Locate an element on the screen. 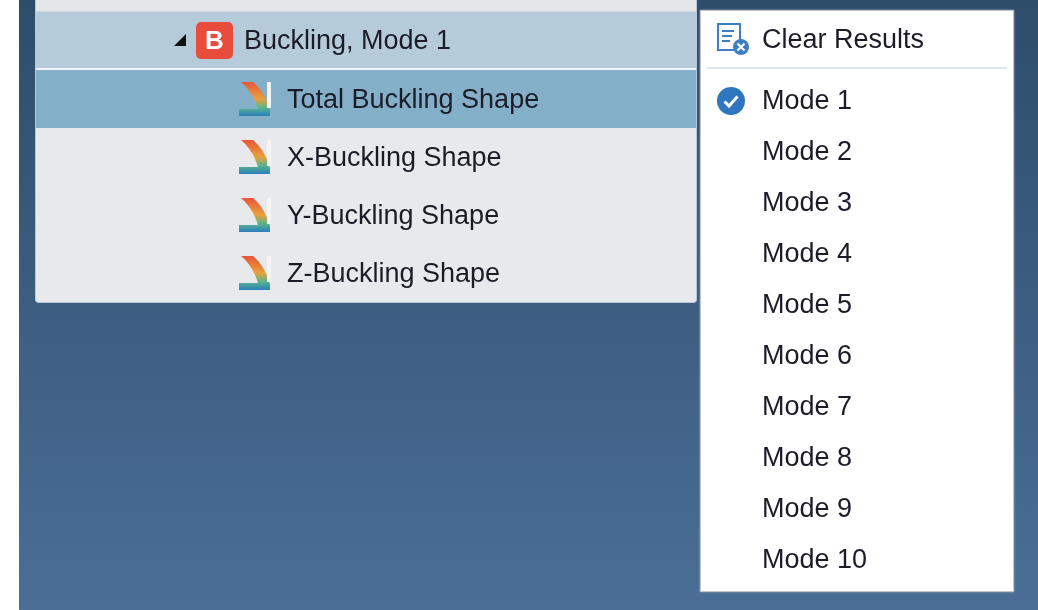 Image resolution: width=1038 pixels, height=610 pixels. tree-item: Total Buckling Shape is located at coordinates (366, 99).